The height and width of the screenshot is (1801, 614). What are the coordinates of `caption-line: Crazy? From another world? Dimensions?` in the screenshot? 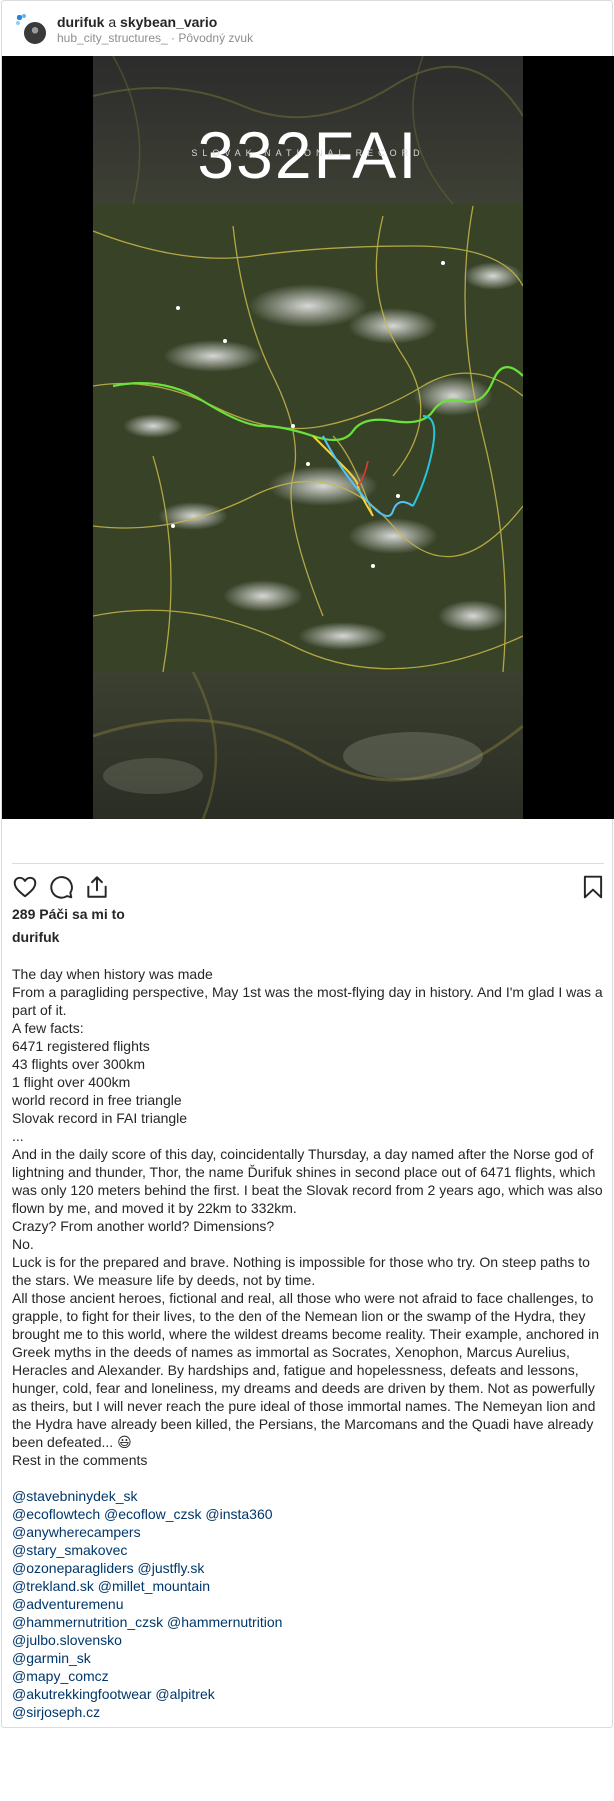 It's located at (143, 1226).